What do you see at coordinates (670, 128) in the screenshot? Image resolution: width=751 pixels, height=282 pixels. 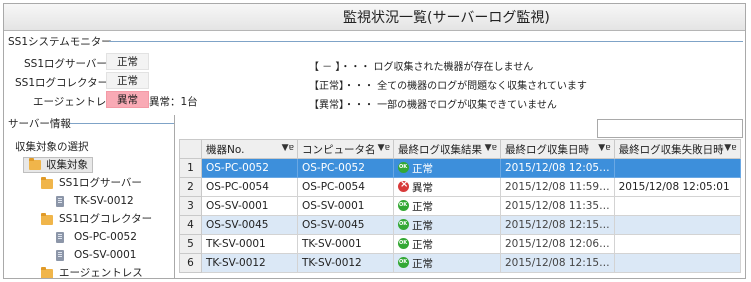 I see `search-input` at bounding box center [670, 128].